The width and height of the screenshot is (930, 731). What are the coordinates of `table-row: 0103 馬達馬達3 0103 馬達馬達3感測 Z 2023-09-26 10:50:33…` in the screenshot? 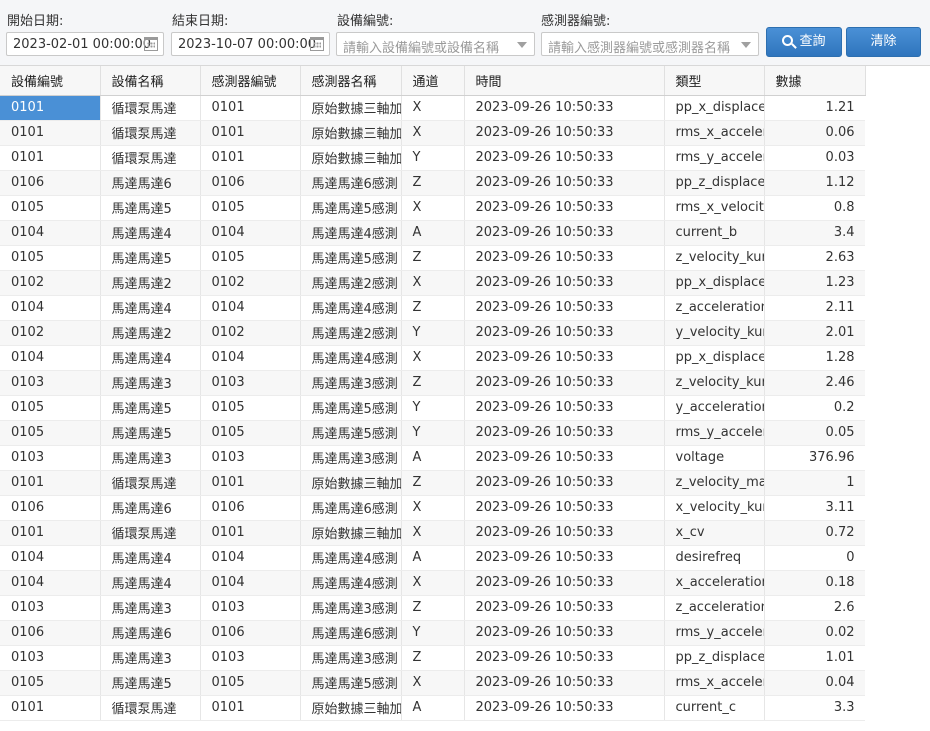 It's located at (433, 608).